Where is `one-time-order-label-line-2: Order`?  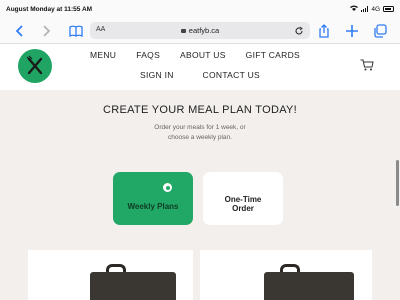
one-time-order-label-line-2: Order is located at coordinates (243, 208).